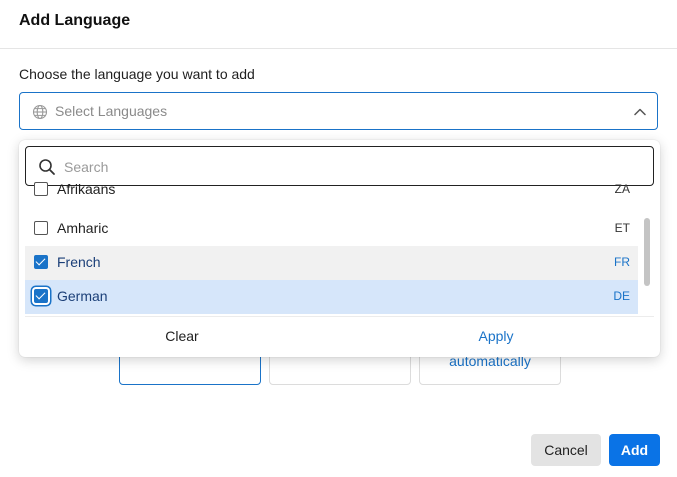 This screenshot has height=477, width=677. I want to click on option-afrikaans: Afrikaans ZA, so click(331, 195).